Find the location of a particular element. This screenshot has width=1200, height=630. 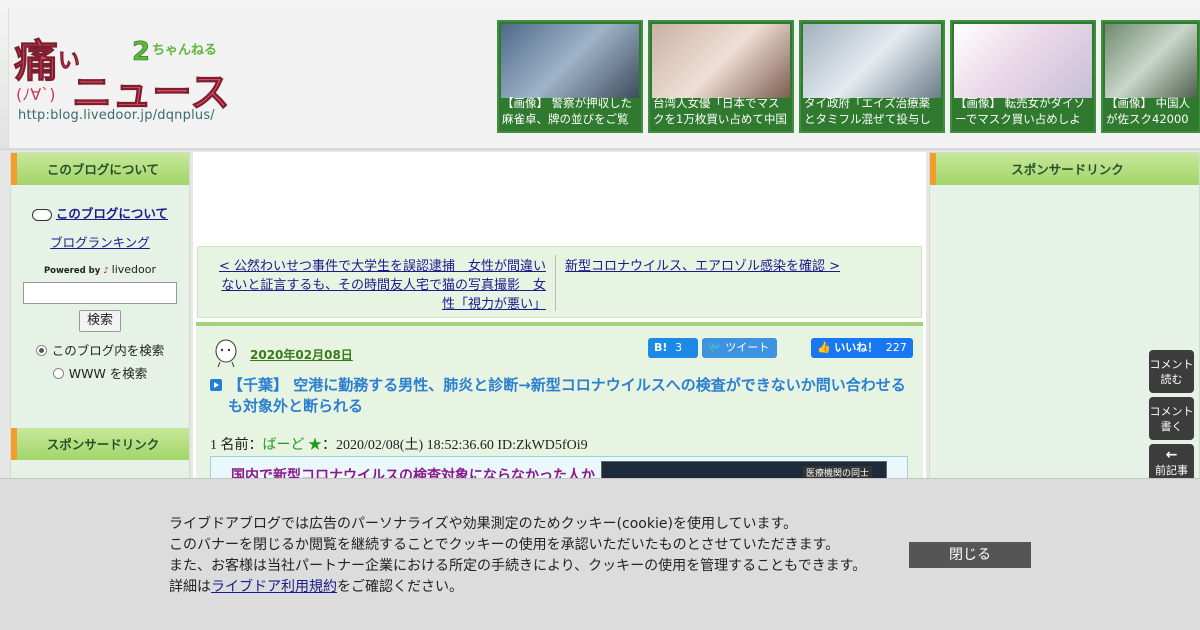

svg-text: ちゃんねる is located at coordinates (184, 50).